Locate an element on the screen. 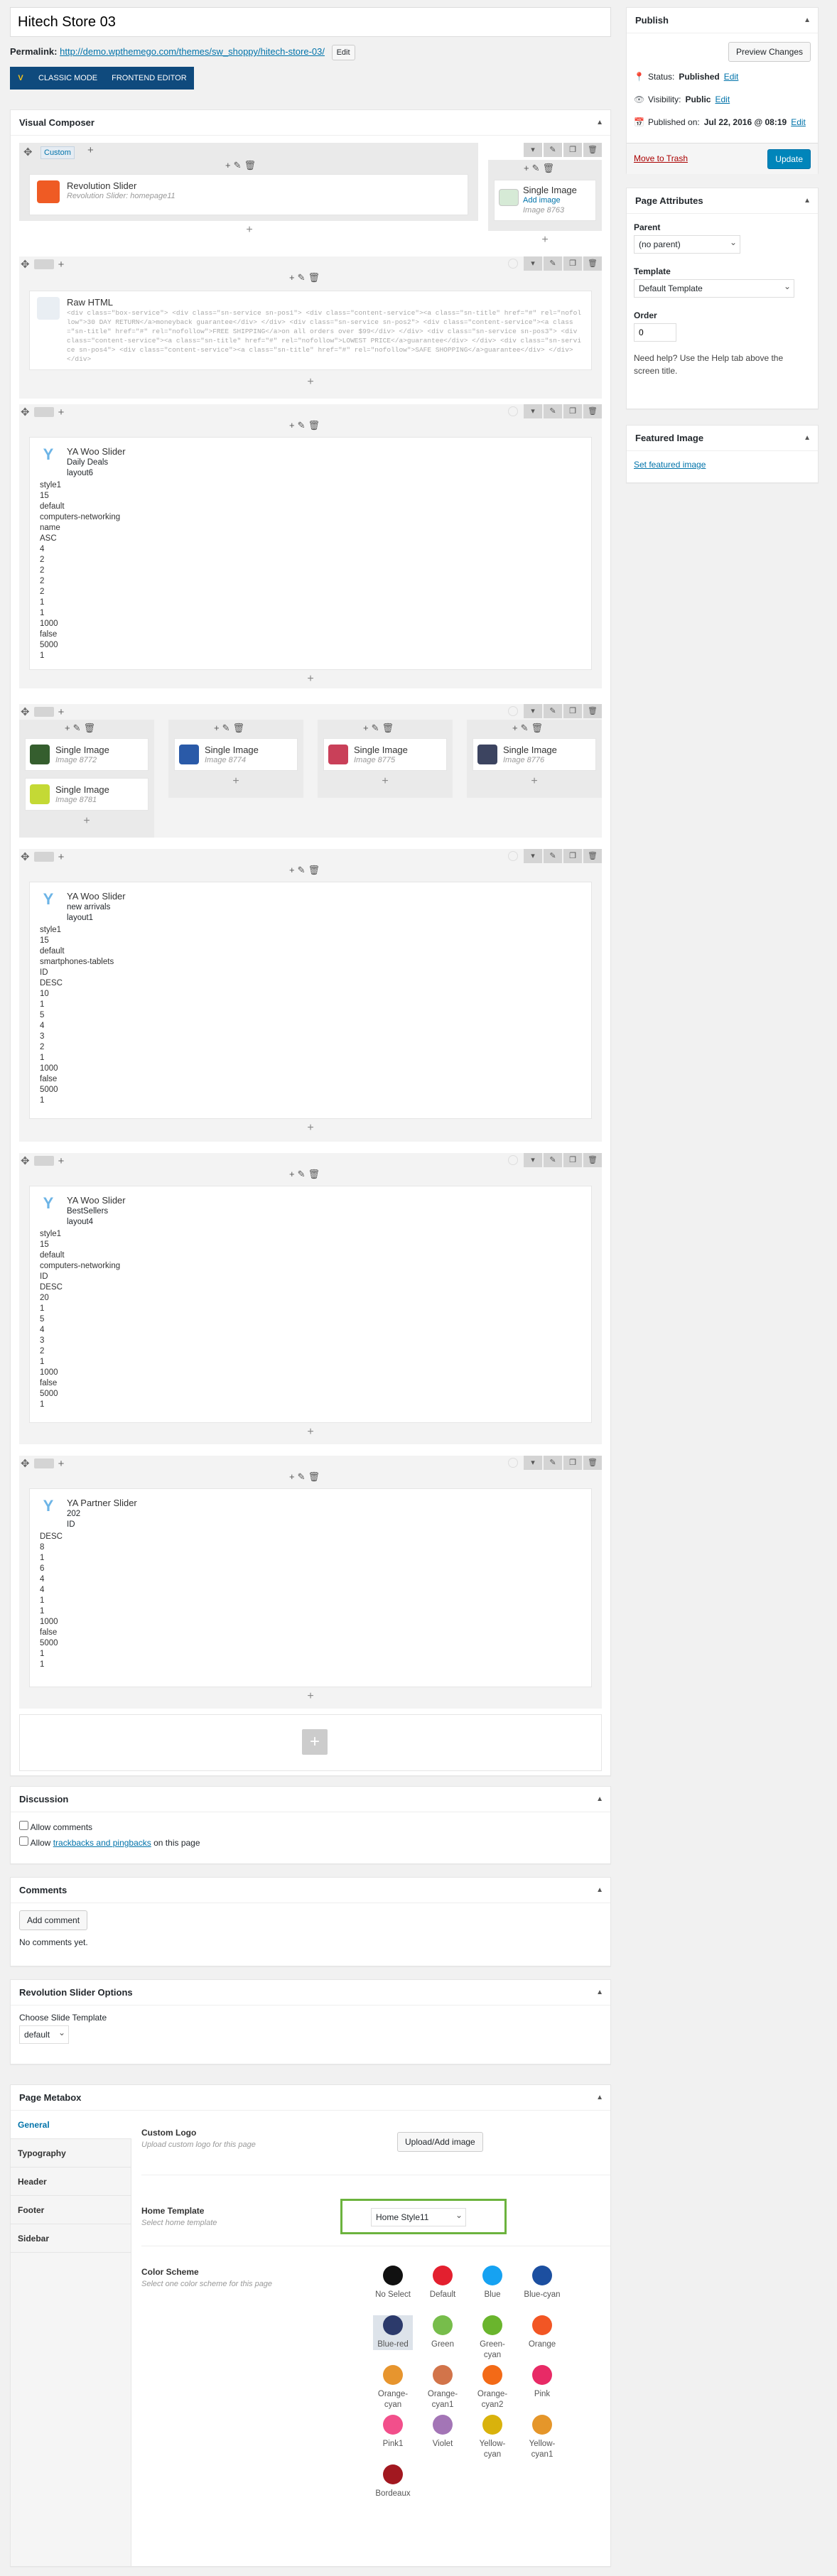 The width and height of the screenshot is (837, 2576). status-edit-link: Edit is located at coordinates (731, 77).